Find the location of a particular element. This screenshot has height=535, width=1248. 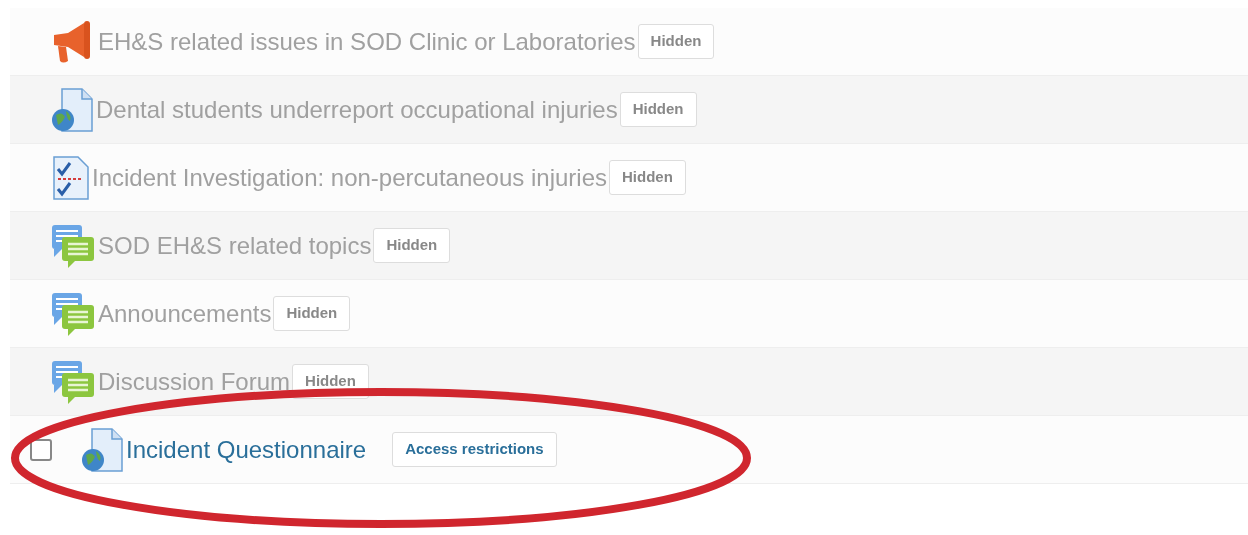

activity-link: Incident Questionnaire is located at coordinates (246, 449).